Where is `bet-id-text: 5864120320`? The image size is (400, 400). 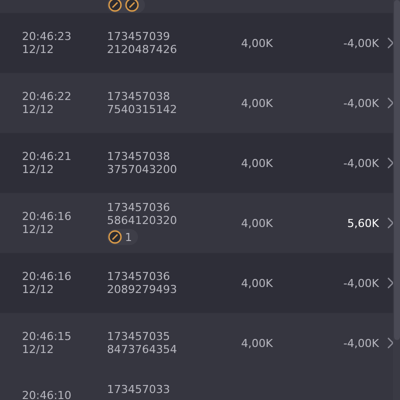 bet-id-text: 5864120320 is located at coordinates (142, 220).